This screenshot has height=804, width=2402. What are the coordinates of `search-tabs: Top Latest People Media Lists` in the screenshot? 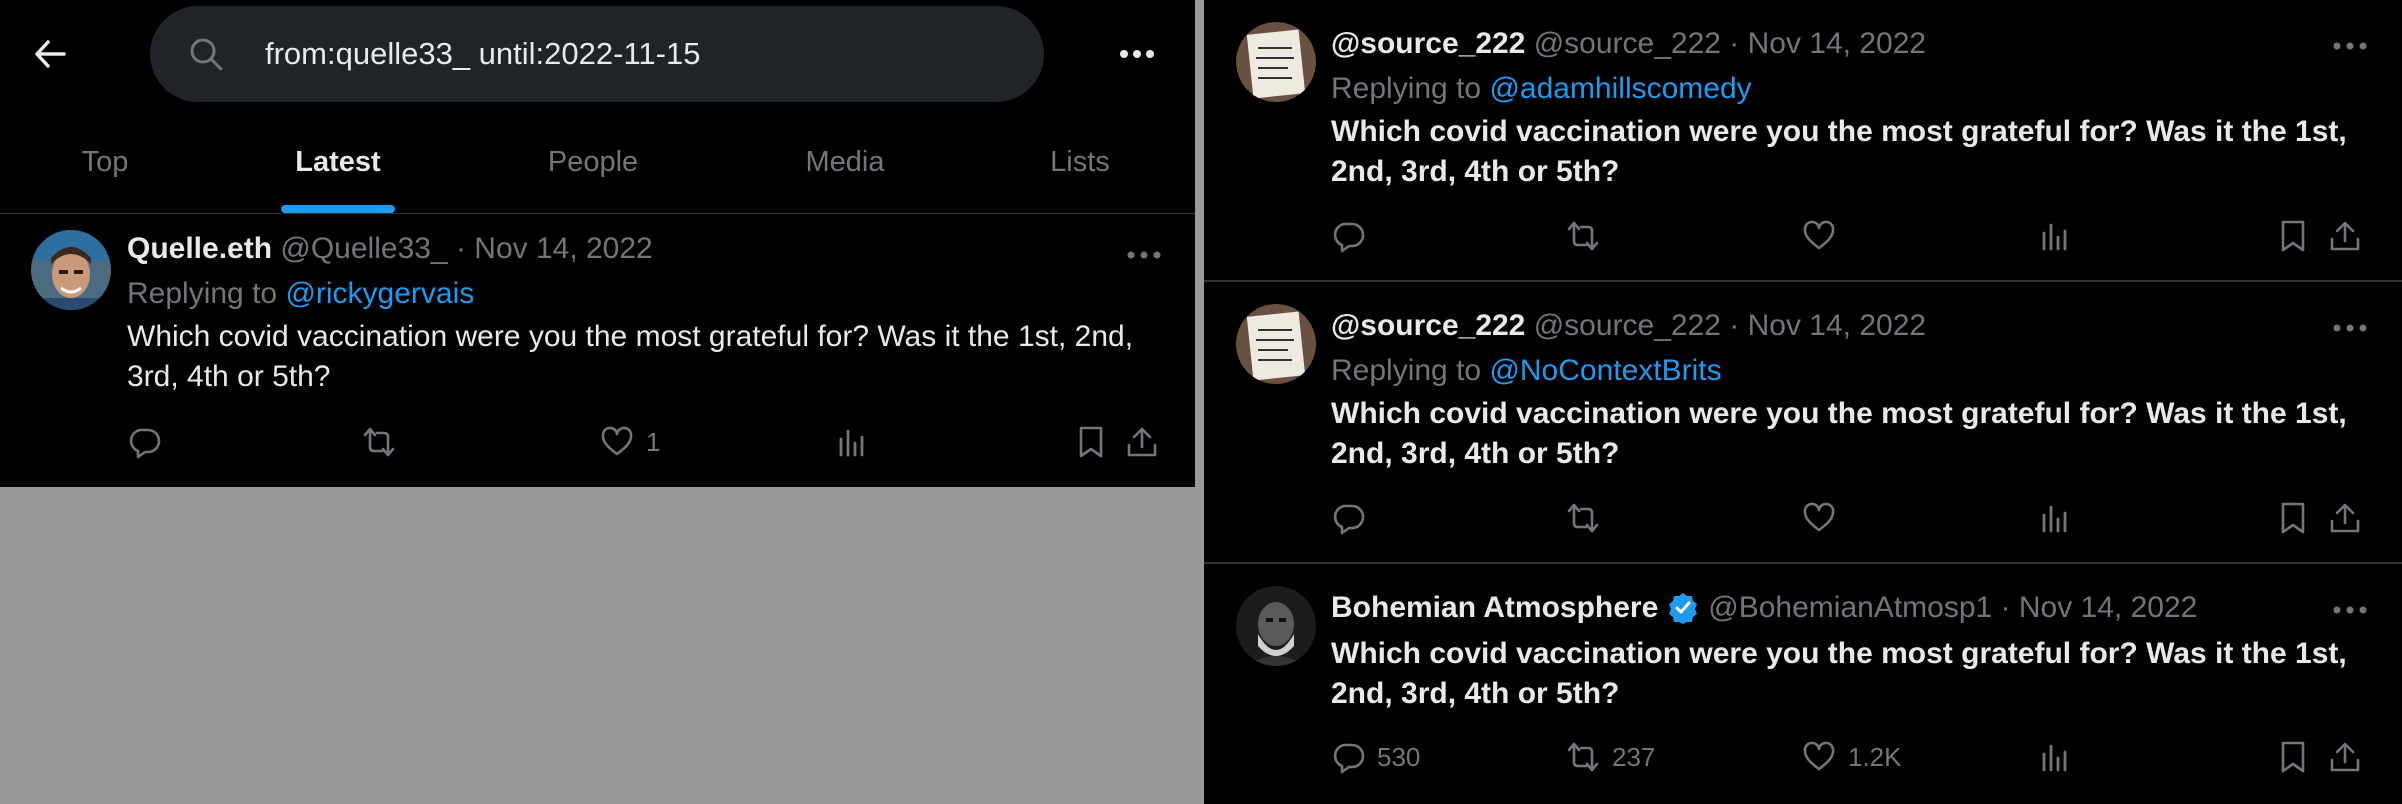 It's located at (597, 162).